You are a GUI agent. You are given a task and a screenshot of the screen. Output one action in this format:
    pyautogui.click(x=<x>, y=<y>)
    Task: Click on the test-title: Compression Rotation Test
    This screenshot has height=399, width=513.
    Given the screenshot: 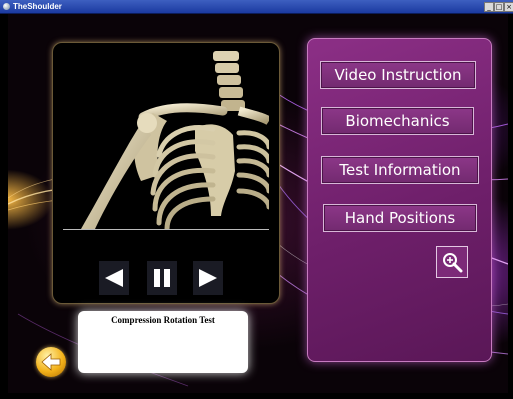 What is the action you would take?
    pyautogui.click(x=163, y=320)
    